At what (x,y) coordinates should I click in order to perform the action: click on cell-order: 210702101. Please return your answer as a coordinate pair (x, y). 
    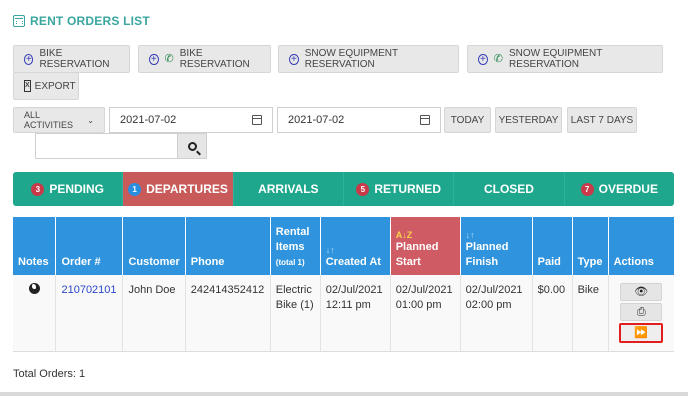
    Looking at the image, I should click on (89, 313).